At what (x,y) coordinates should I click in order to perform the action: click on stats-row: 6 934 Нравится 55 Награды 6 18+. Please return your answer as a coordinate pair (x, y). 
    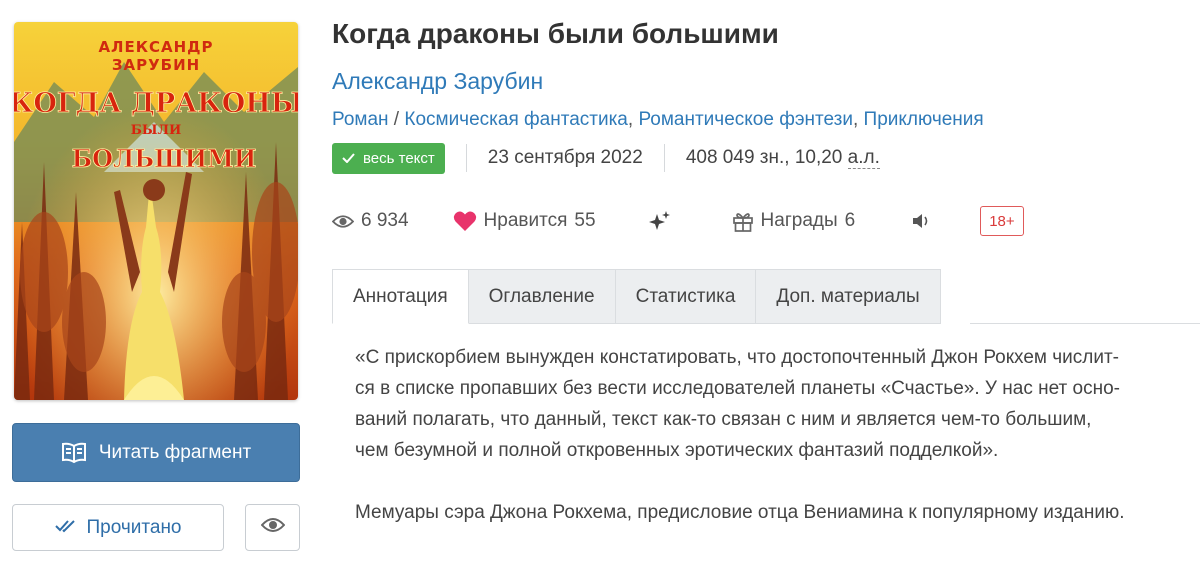
    Looking at the image, I should click on (678, 221).